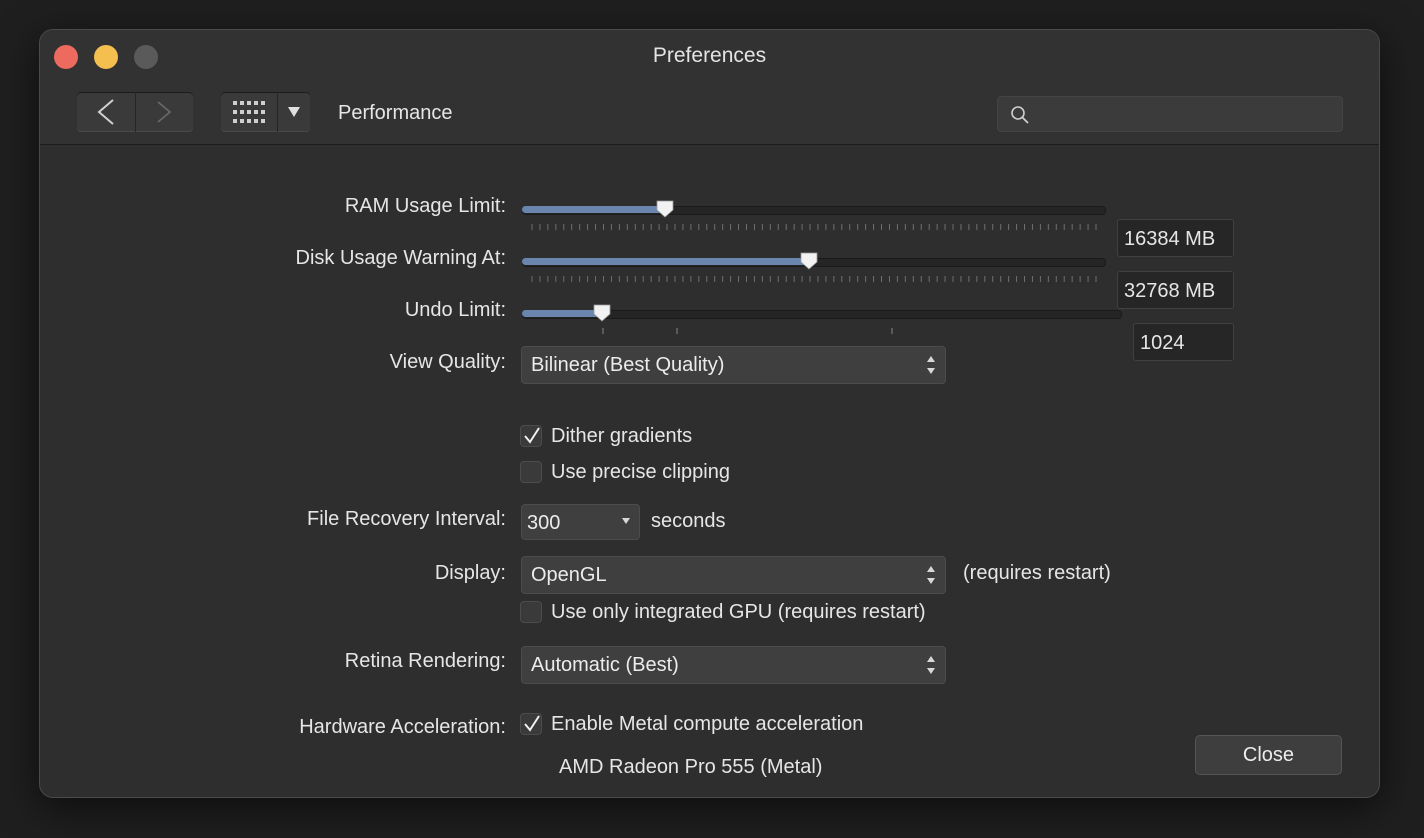  What do you see at coordinates (822, 314) in the screenshot?
I see `slider-track` at bounding box center [822, 314].